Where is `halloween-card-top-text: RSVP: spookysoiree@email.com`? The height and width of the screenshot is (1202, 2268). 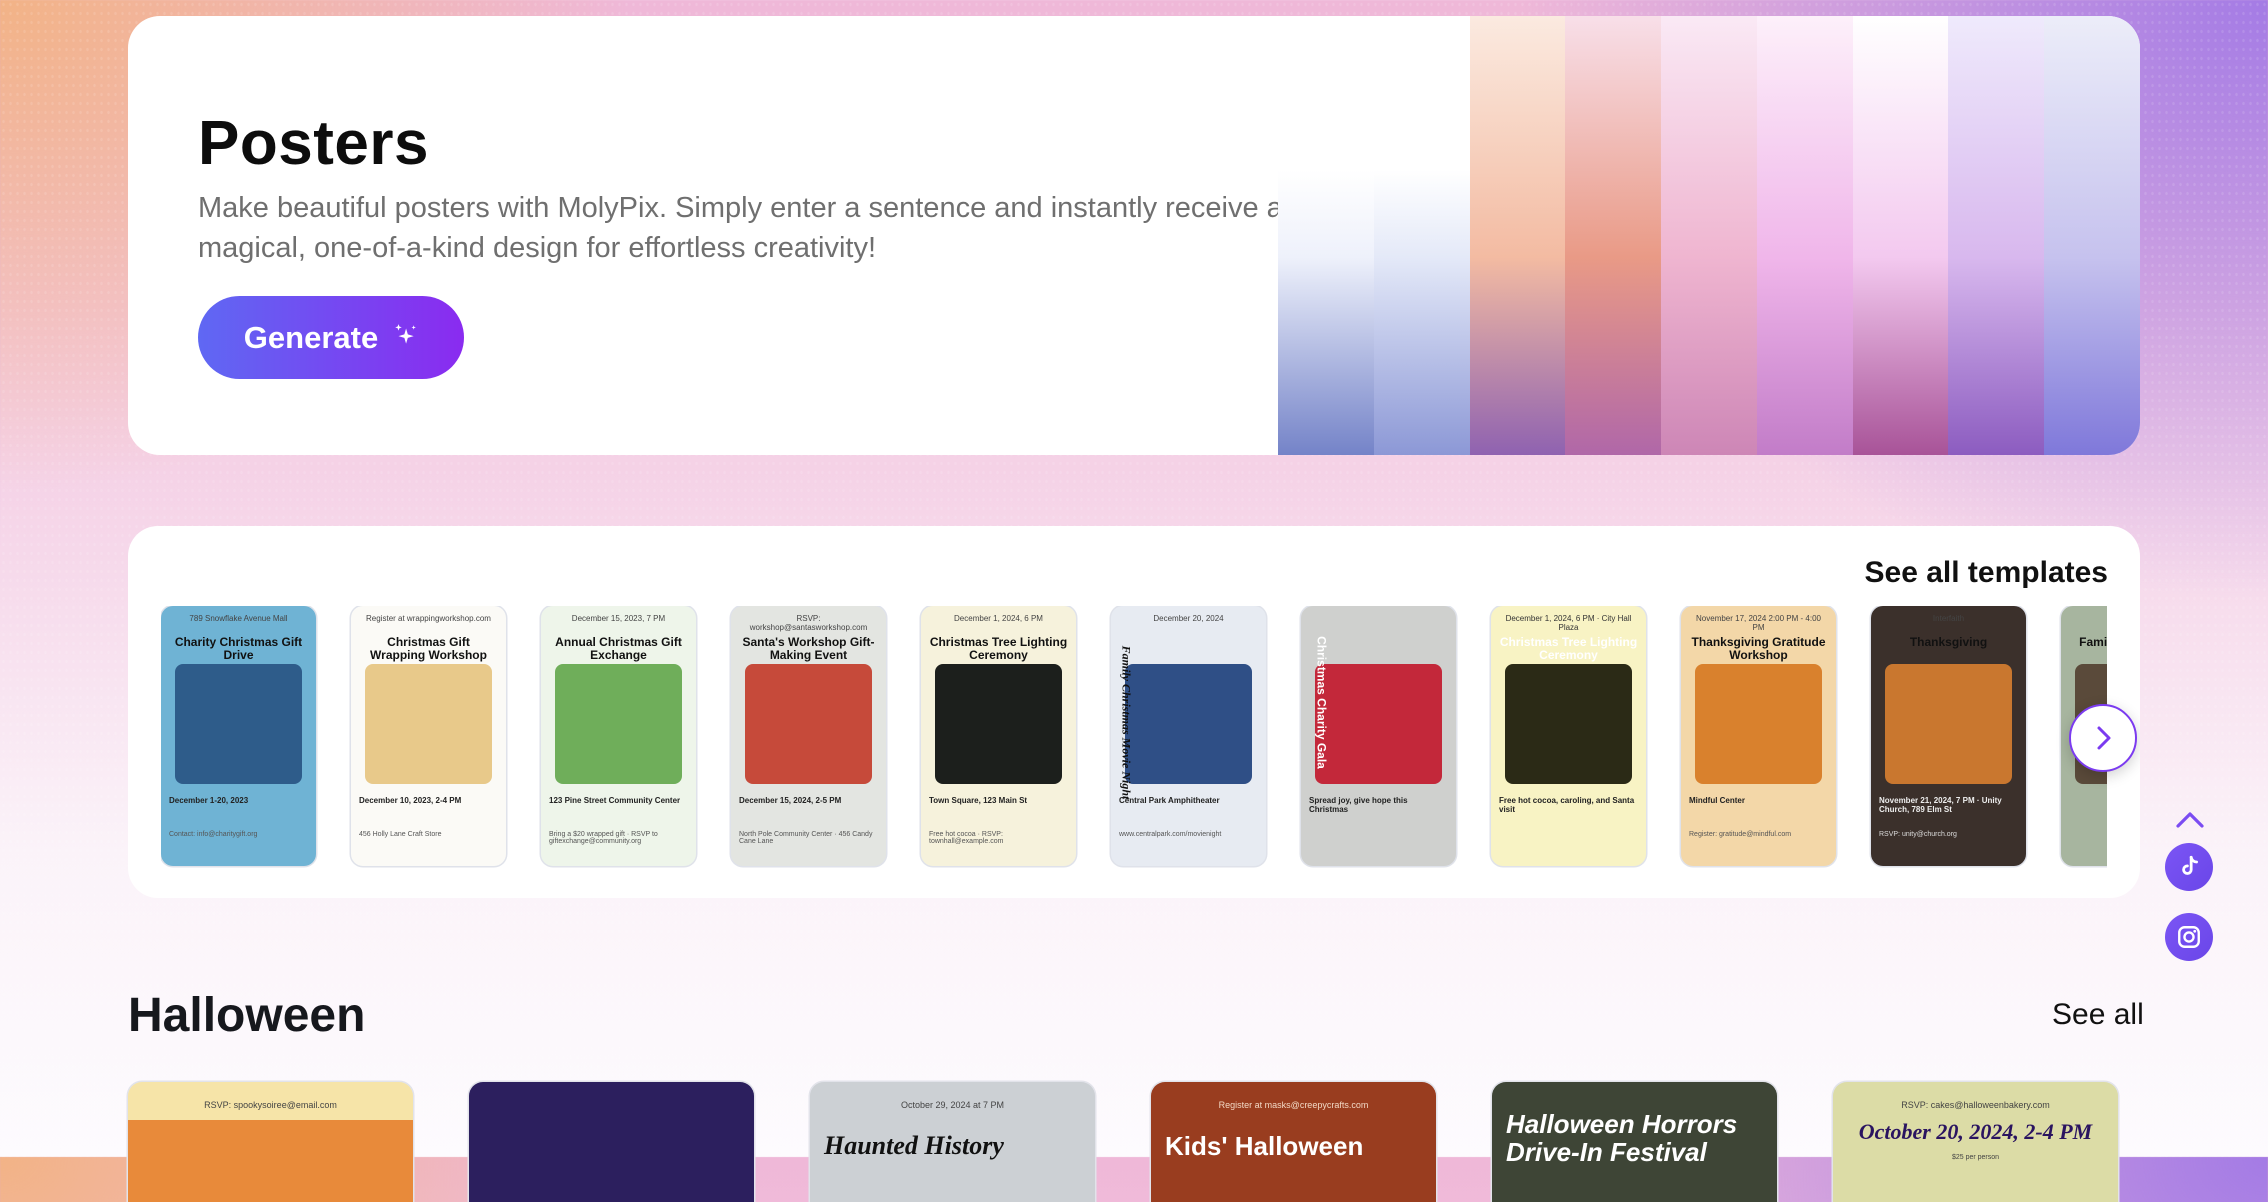 halloween-card-top-text: RSVP: spookysoiree@email.com is located at coordinates (270, 1105).